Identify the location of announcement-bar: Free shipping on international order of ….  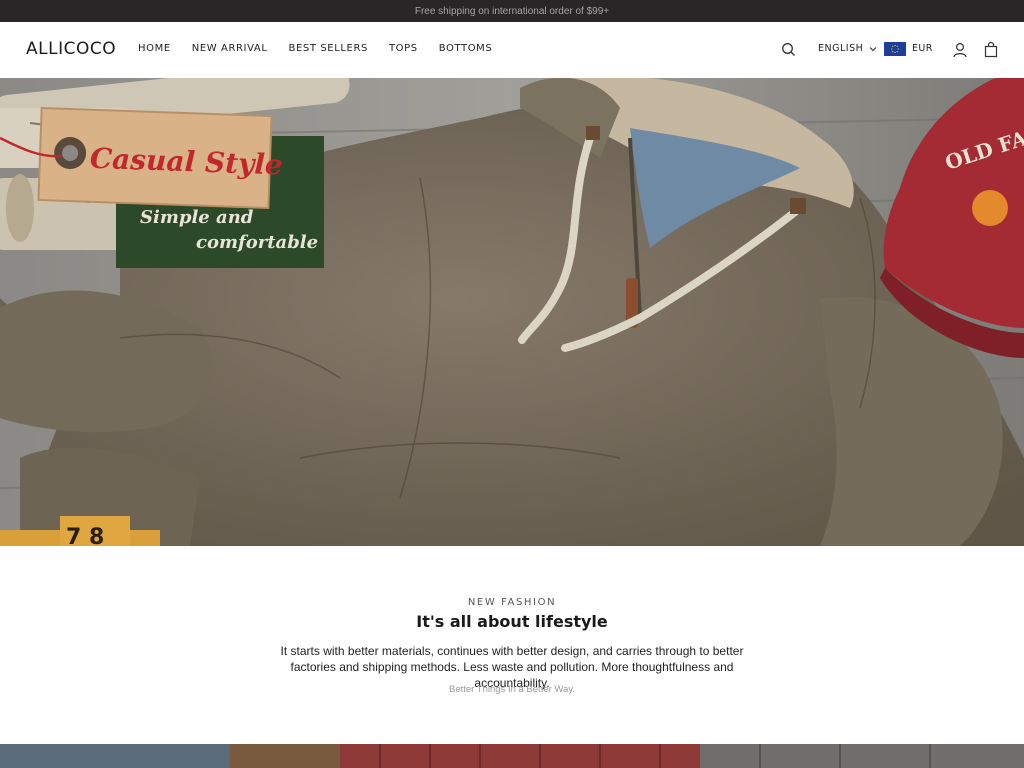
(512, 11).